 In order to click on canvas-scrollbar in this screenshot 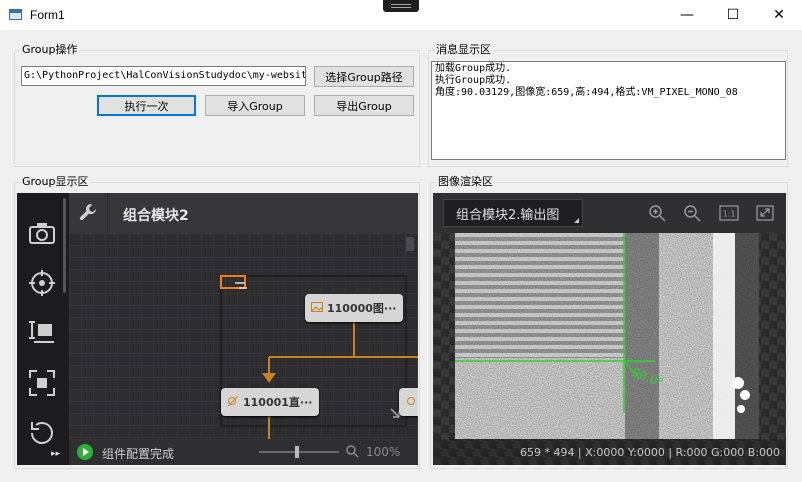, I will do `click(410, 244)`.